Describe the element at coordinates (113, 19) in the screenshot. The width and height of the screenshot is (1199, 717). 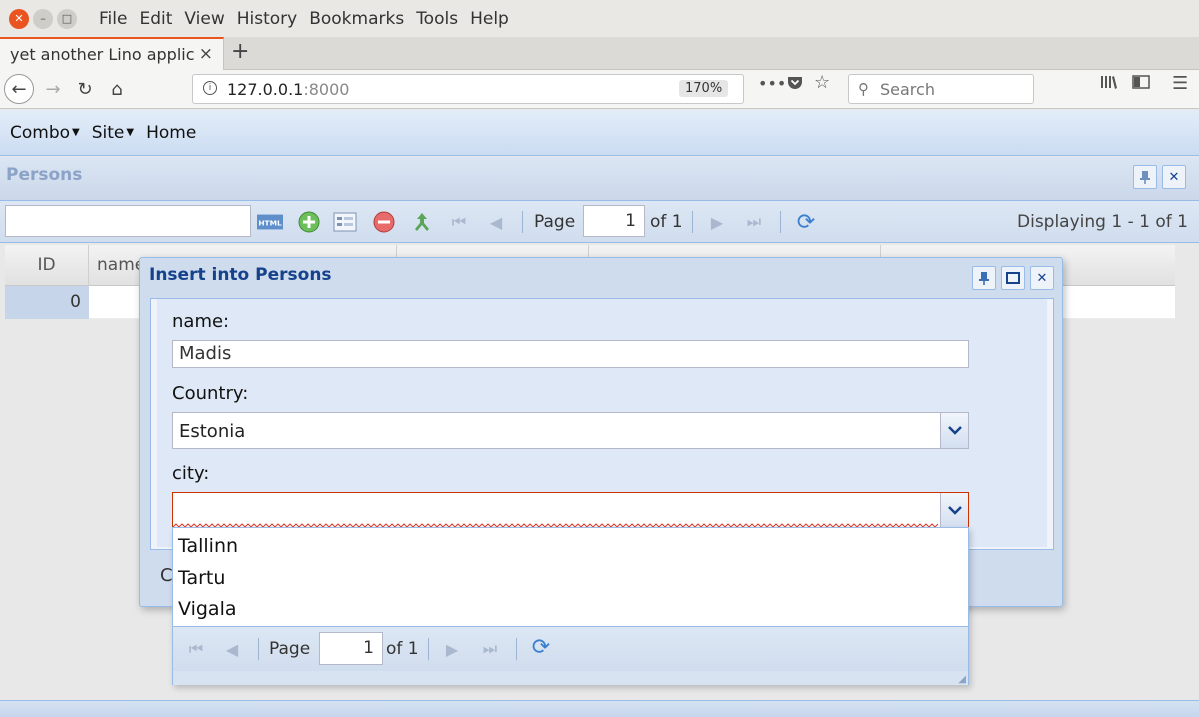
I see `menu-file: File` at that location.